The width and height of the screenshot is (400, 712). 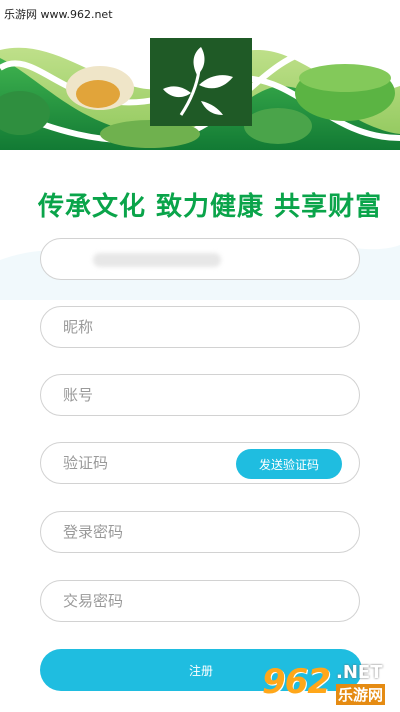 What do you see at coordinates (359, 672) in the screenshot?
I see `watermark-domain: .NET` at bounding box center [359, 672].